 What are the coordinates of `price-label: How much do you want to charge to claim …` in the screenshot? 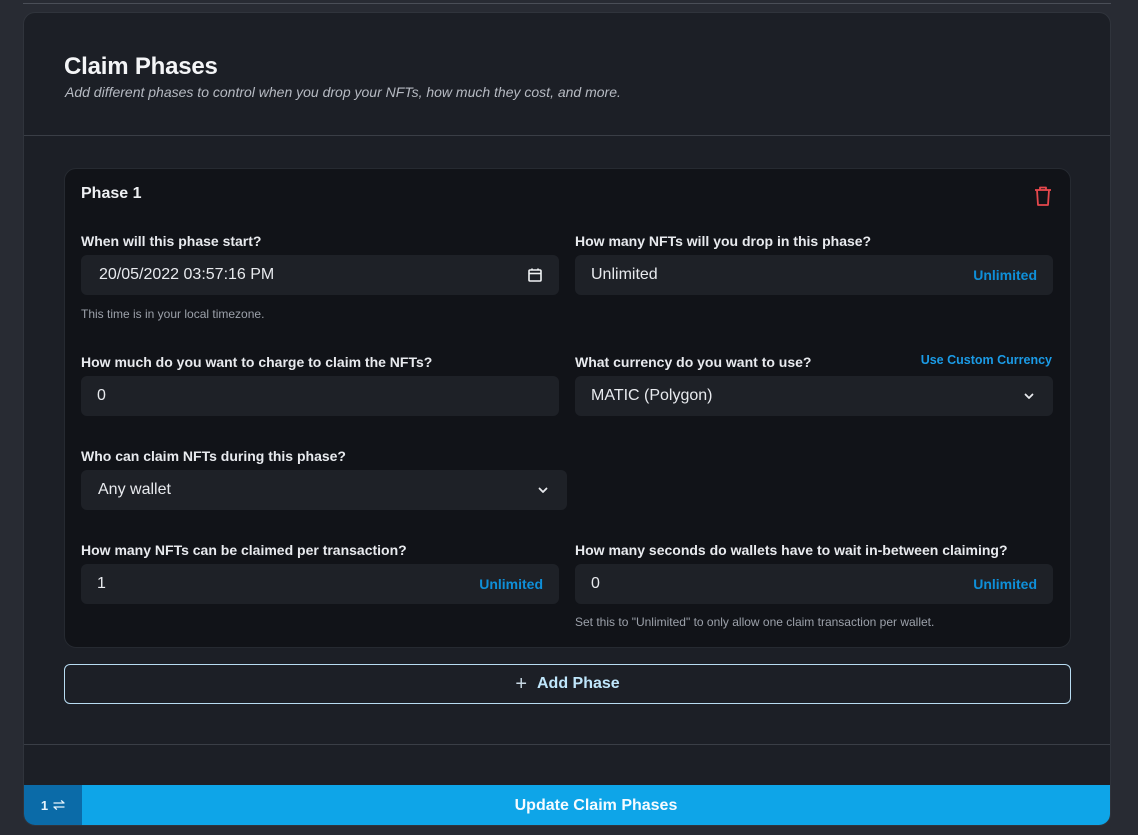 It's located at (257, 362).